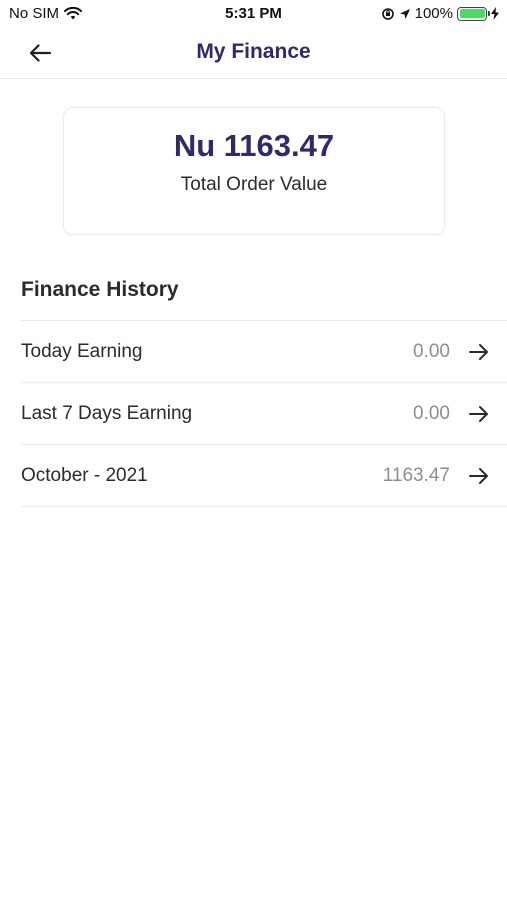 The width and height of the screenshot is (507, 900). Describe the element at coordinates (416, 475) in the screenshot. I see `history-row-value: 1163.47` at that location.